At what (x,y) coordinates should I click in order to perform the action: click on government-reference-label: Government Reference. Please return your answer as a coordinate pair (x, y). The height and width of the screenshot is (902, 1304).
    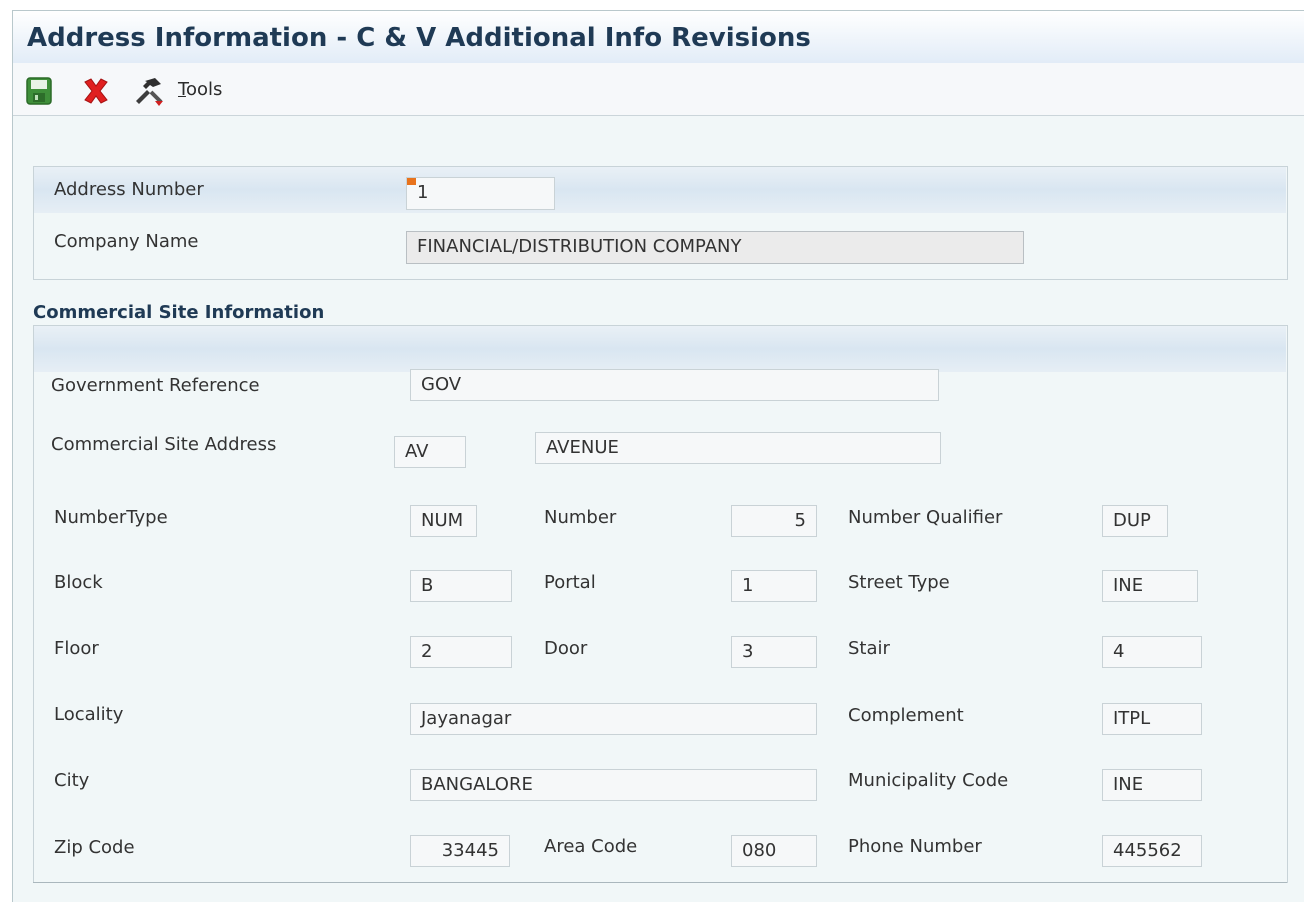
    Looking at the image, I should click on (155, 385).